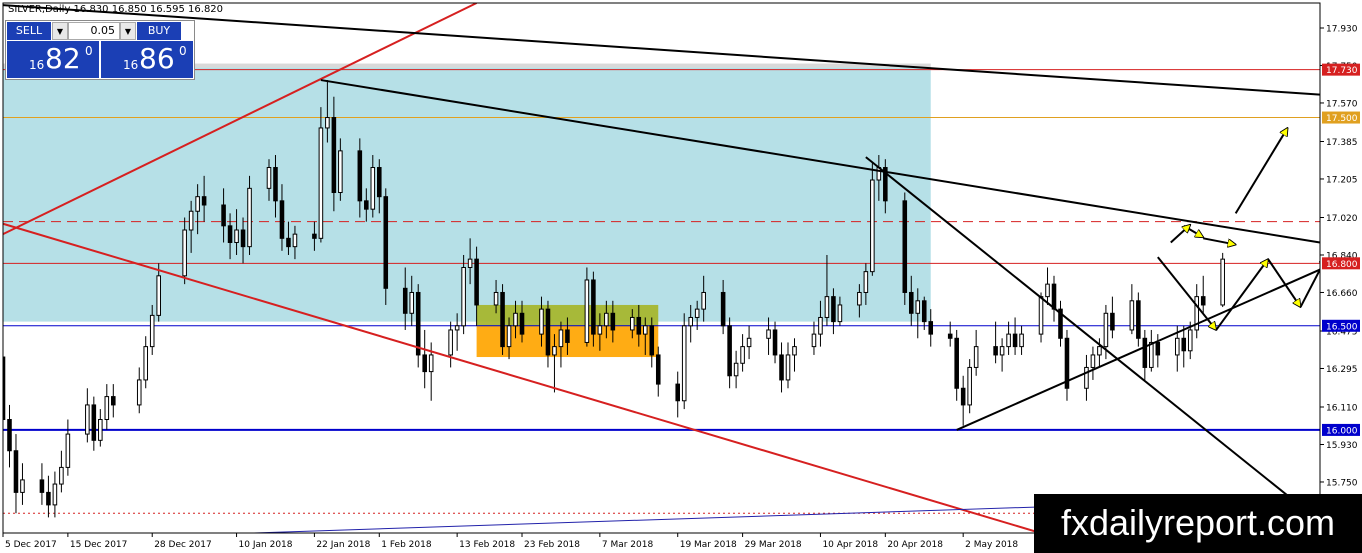 Image resolution: width=1362 pixels, height=553 pixels. Describe the element at coordinates (991, 545) in the screenshot. I see `x-tick-label-13: 2 May 2018` at that location.